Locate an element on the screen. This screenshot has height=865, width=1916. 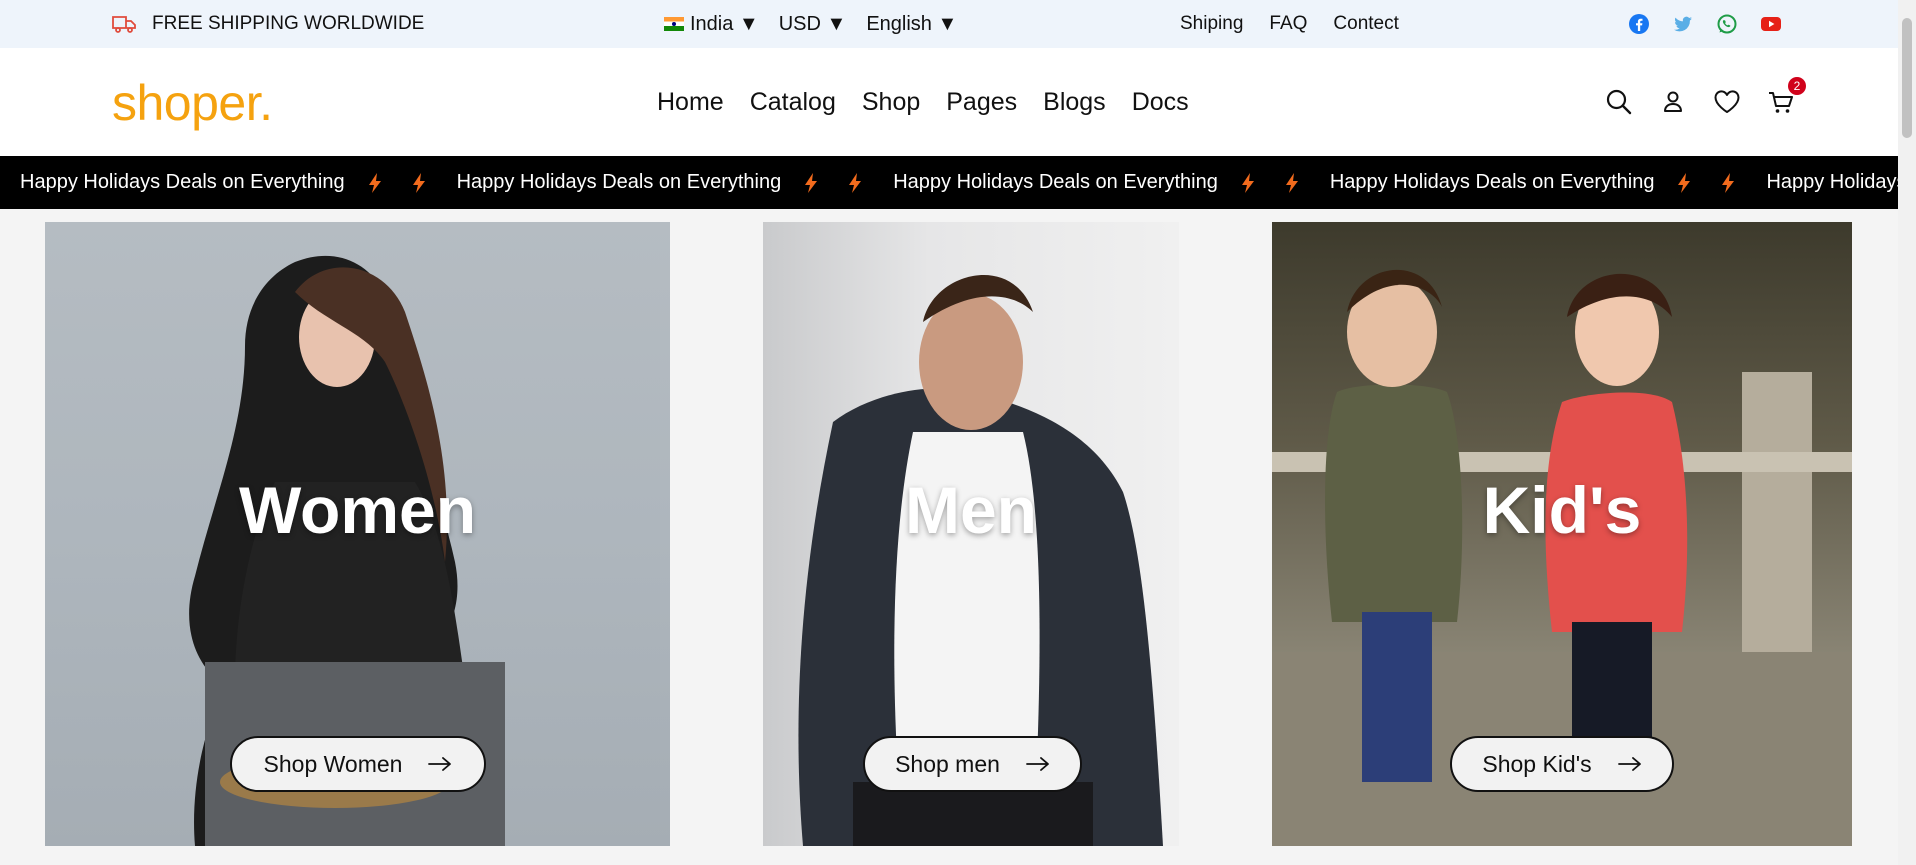
contact-link: Contect is located at coordinates (1365, 24).